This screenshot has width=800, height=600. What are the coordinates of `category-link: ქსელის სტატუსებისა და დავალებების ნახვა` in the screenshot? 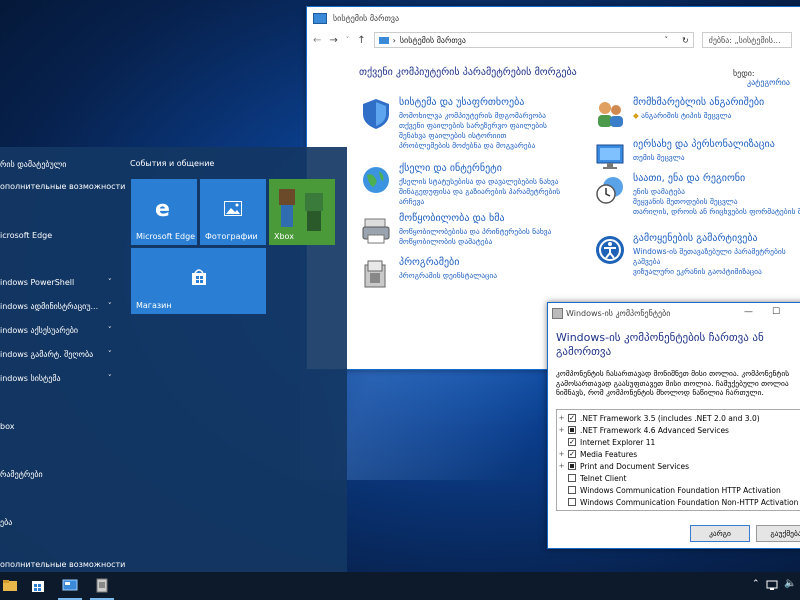 It's located at (479, 182).